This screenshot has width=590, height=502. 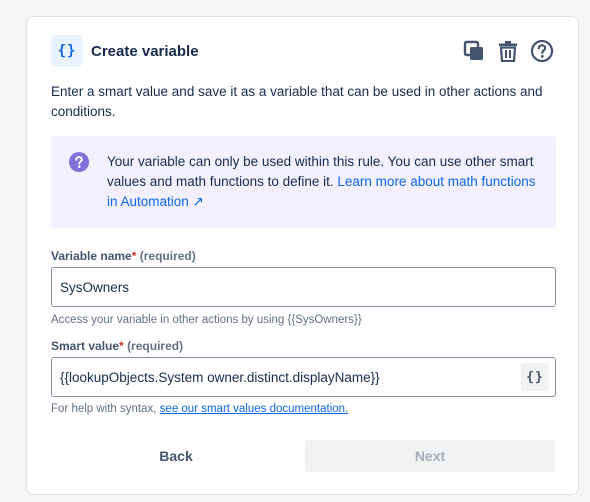 What do you see at coordinates (302, 51) in the screenshot?
I see `dialog-header: {} Create variable` at bounding box center [302, 51].